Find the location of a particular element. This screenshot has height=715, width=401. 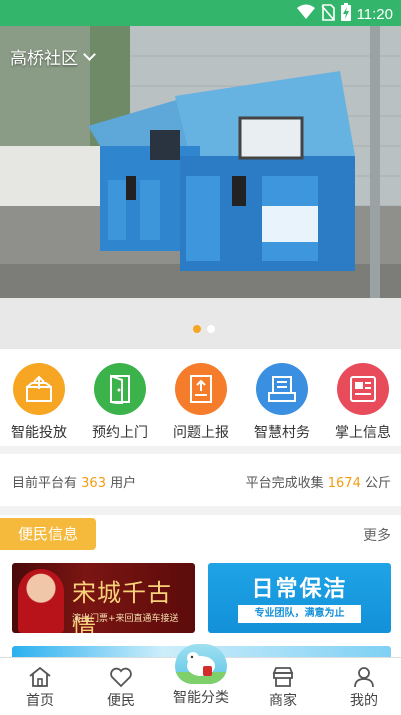

tab-convenience: 便民 is located at coordinates (121, 688).